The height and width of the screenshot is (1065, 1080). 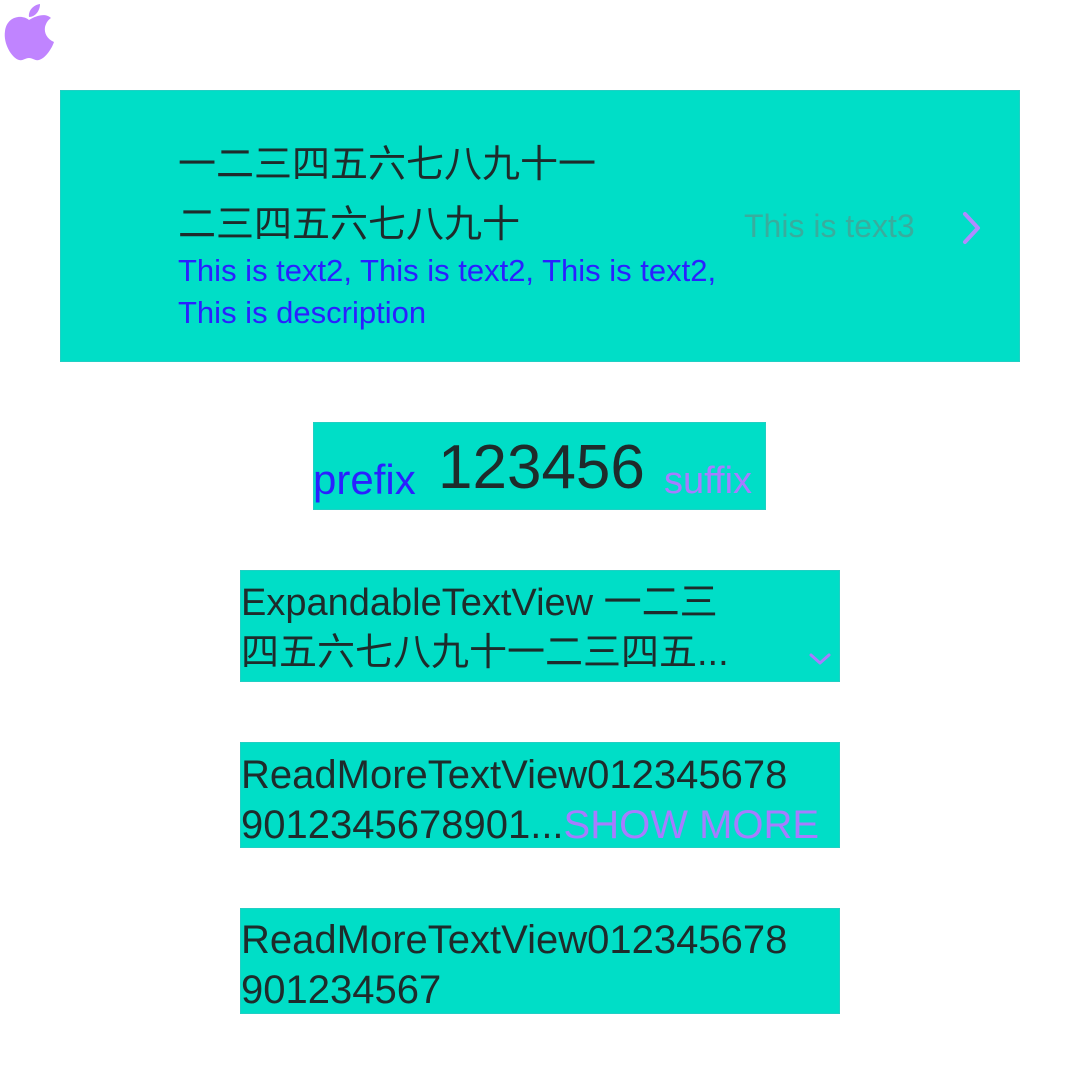 I want to click on chevron-right-icon, so click(x=972, y=230).